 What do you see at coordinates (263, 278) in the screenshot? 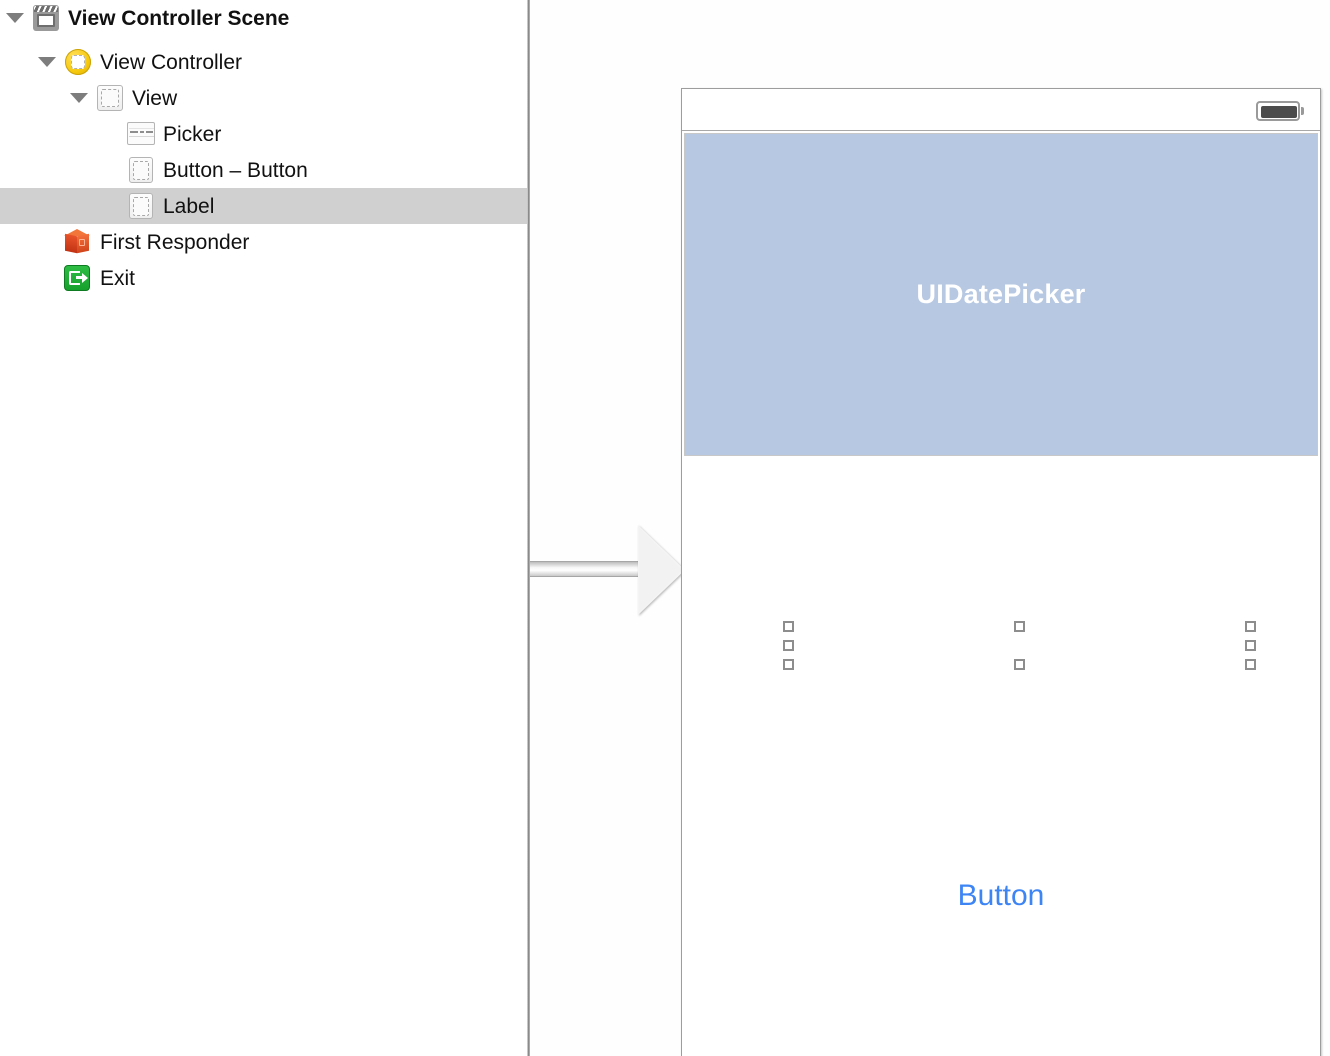
I see `outline-row-exit: Exit` at bounding box center [263, 278].